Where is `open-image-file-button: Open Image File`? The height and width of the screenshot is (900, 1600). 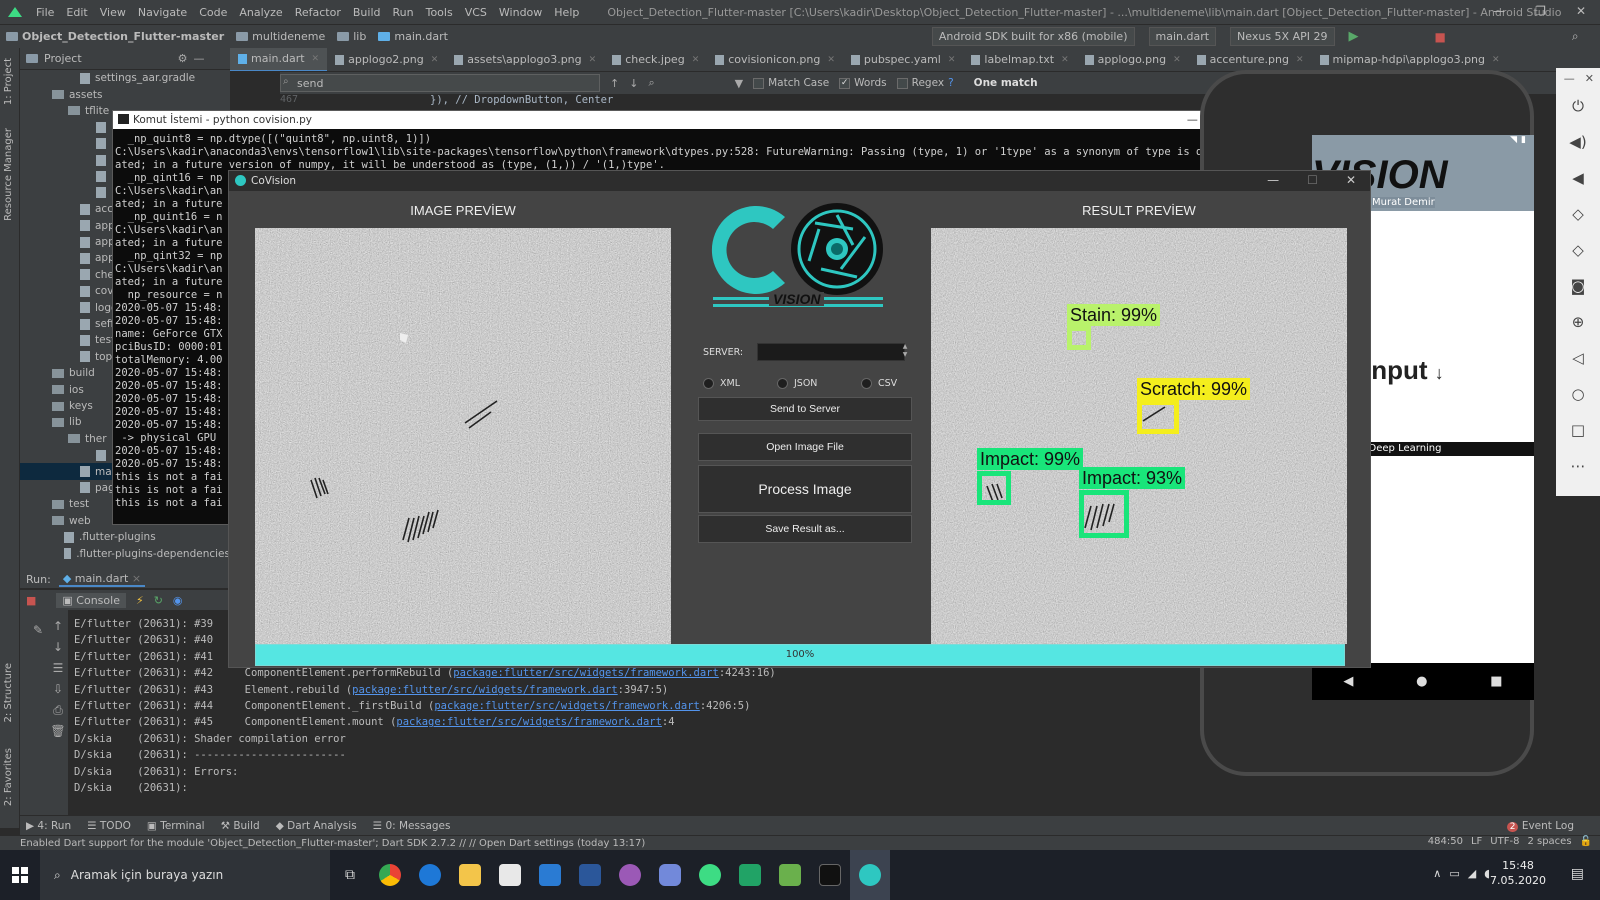
open-image-file-button: Open Image File is located at coordinates (805, 447).